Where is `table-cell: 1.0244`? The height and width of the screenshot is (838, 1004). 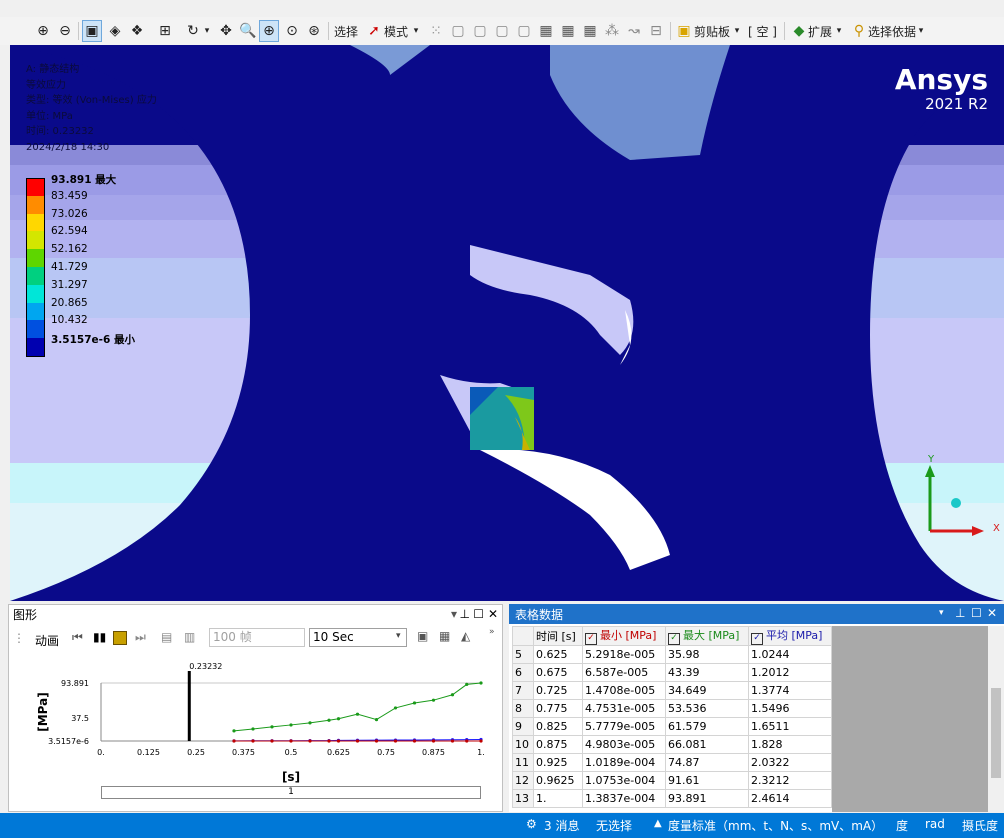 table-cell: 1.0244 is located at coordinates (790, 654).